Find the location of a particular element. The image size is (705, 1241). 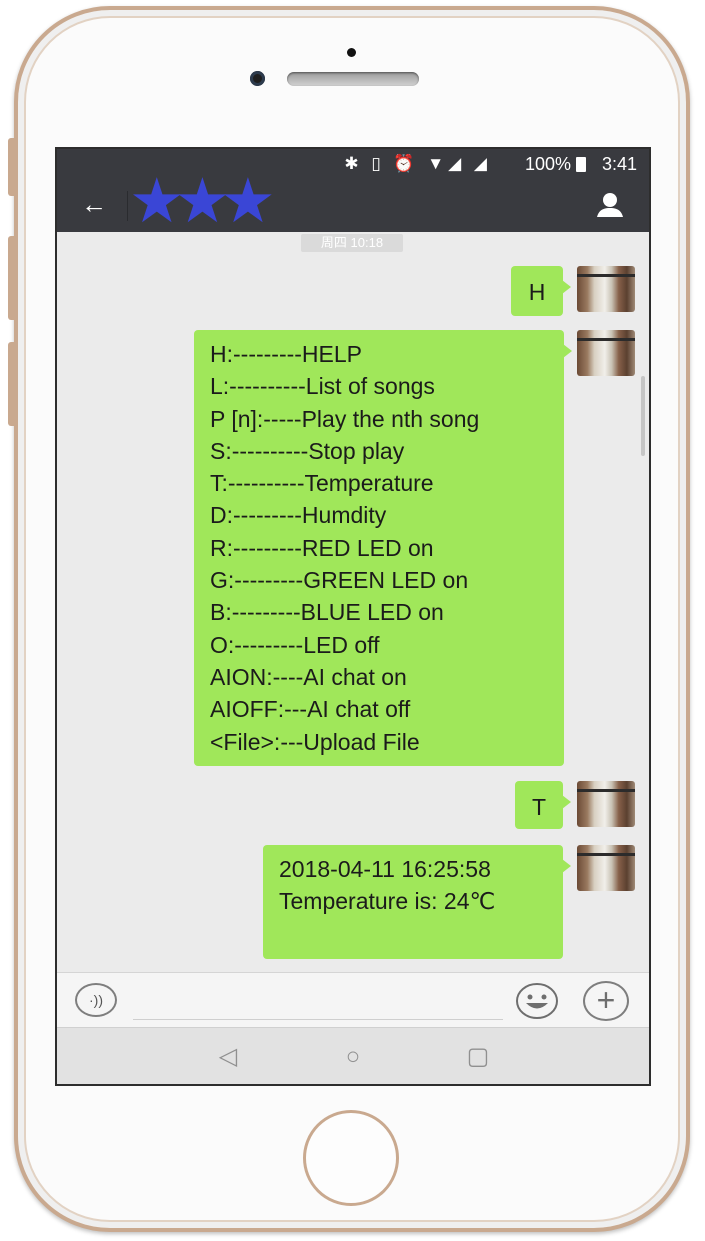

message-line: B:---------BLUE LED on is located at coordinates (327, 612).